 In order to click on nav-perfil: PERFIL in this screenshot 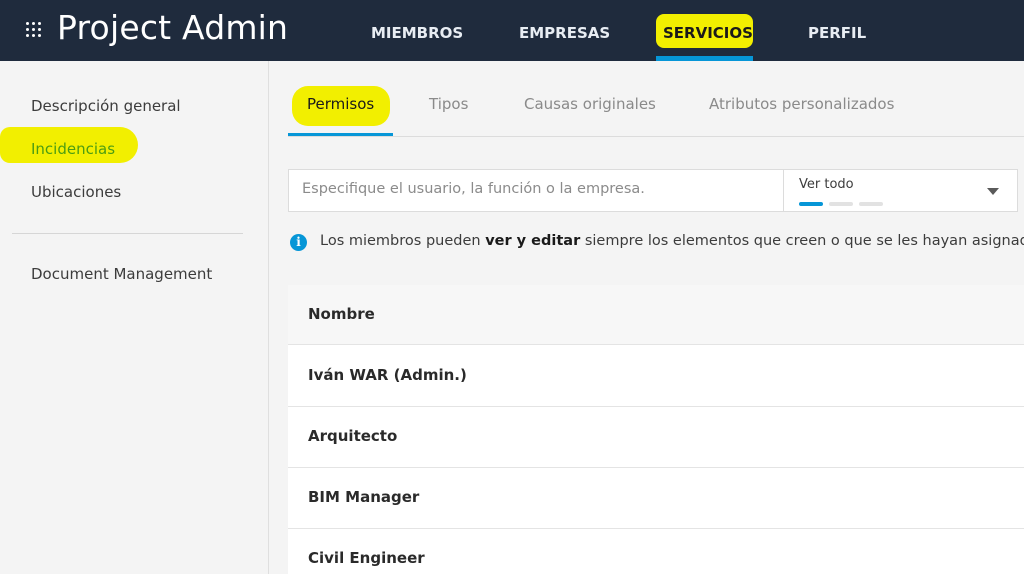, I will do `click(837, 33)`.